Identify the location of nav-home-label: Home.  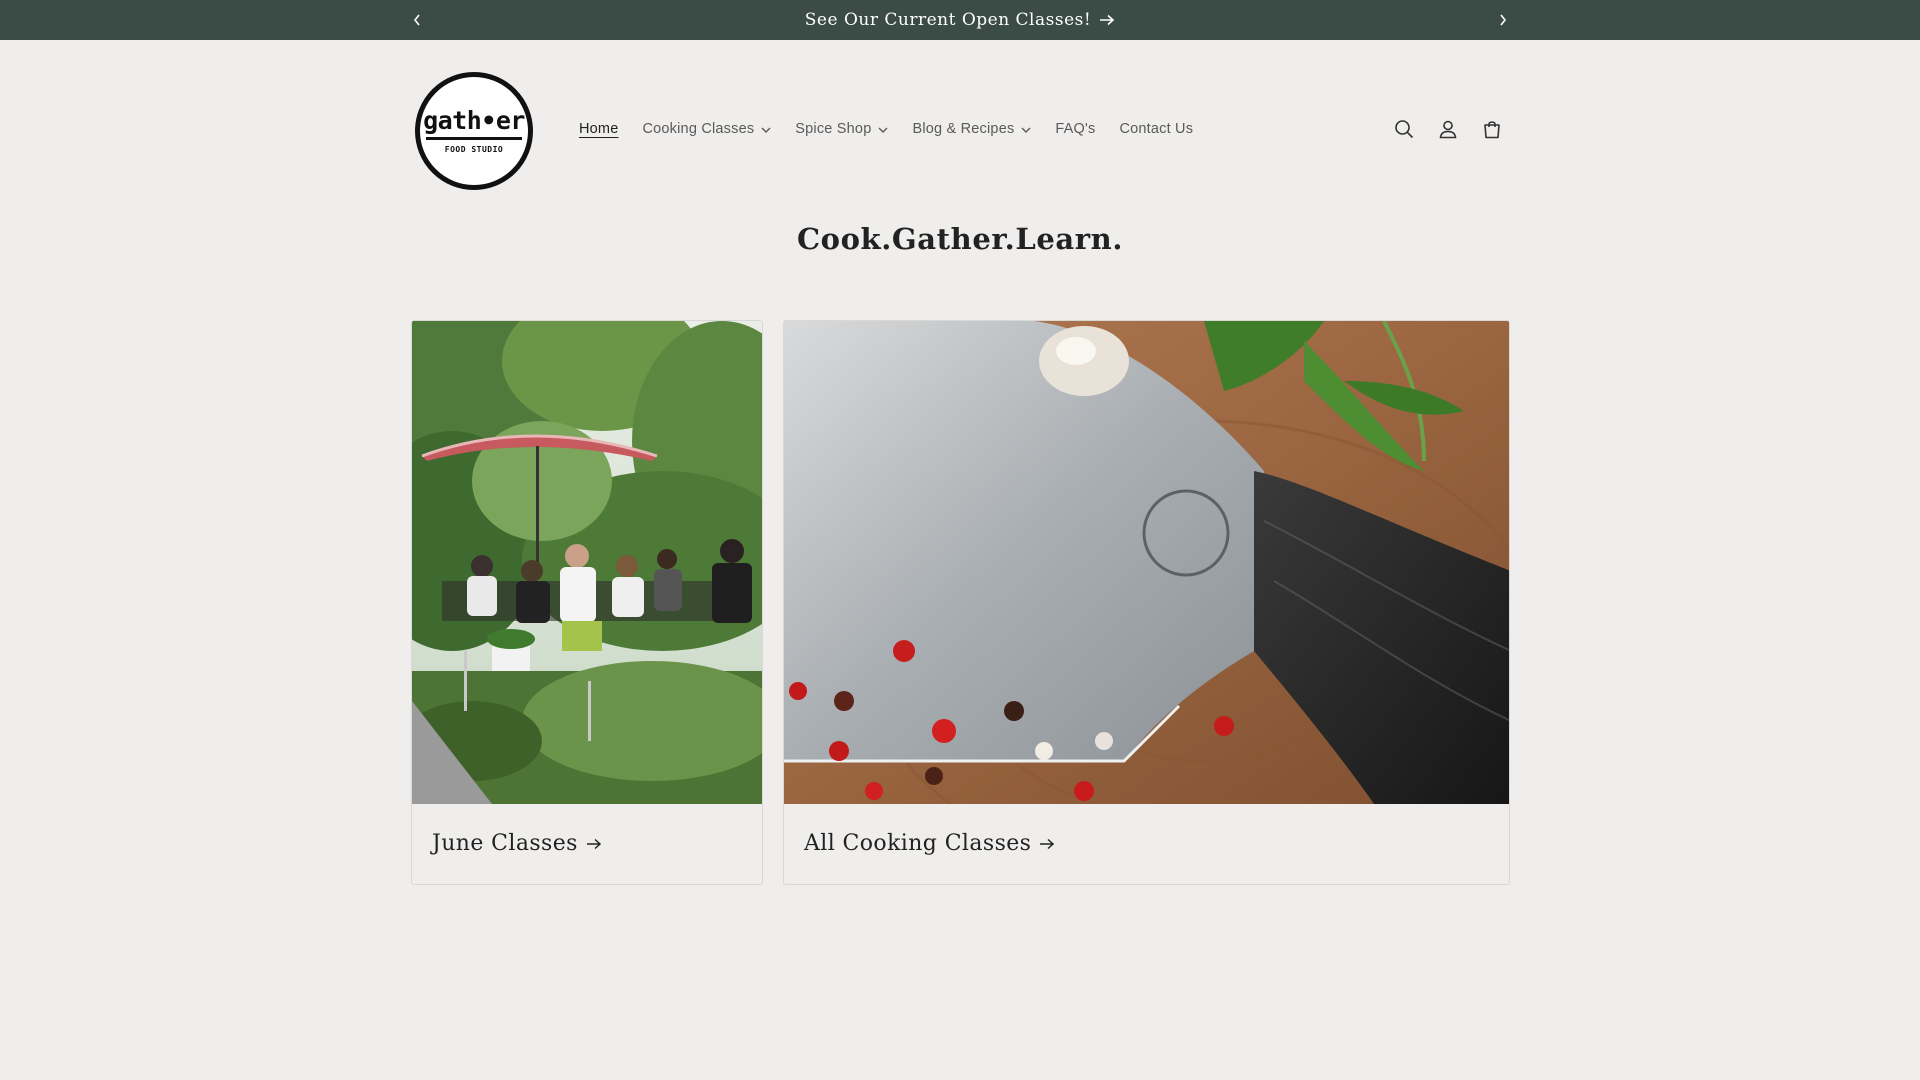
(599, 129).